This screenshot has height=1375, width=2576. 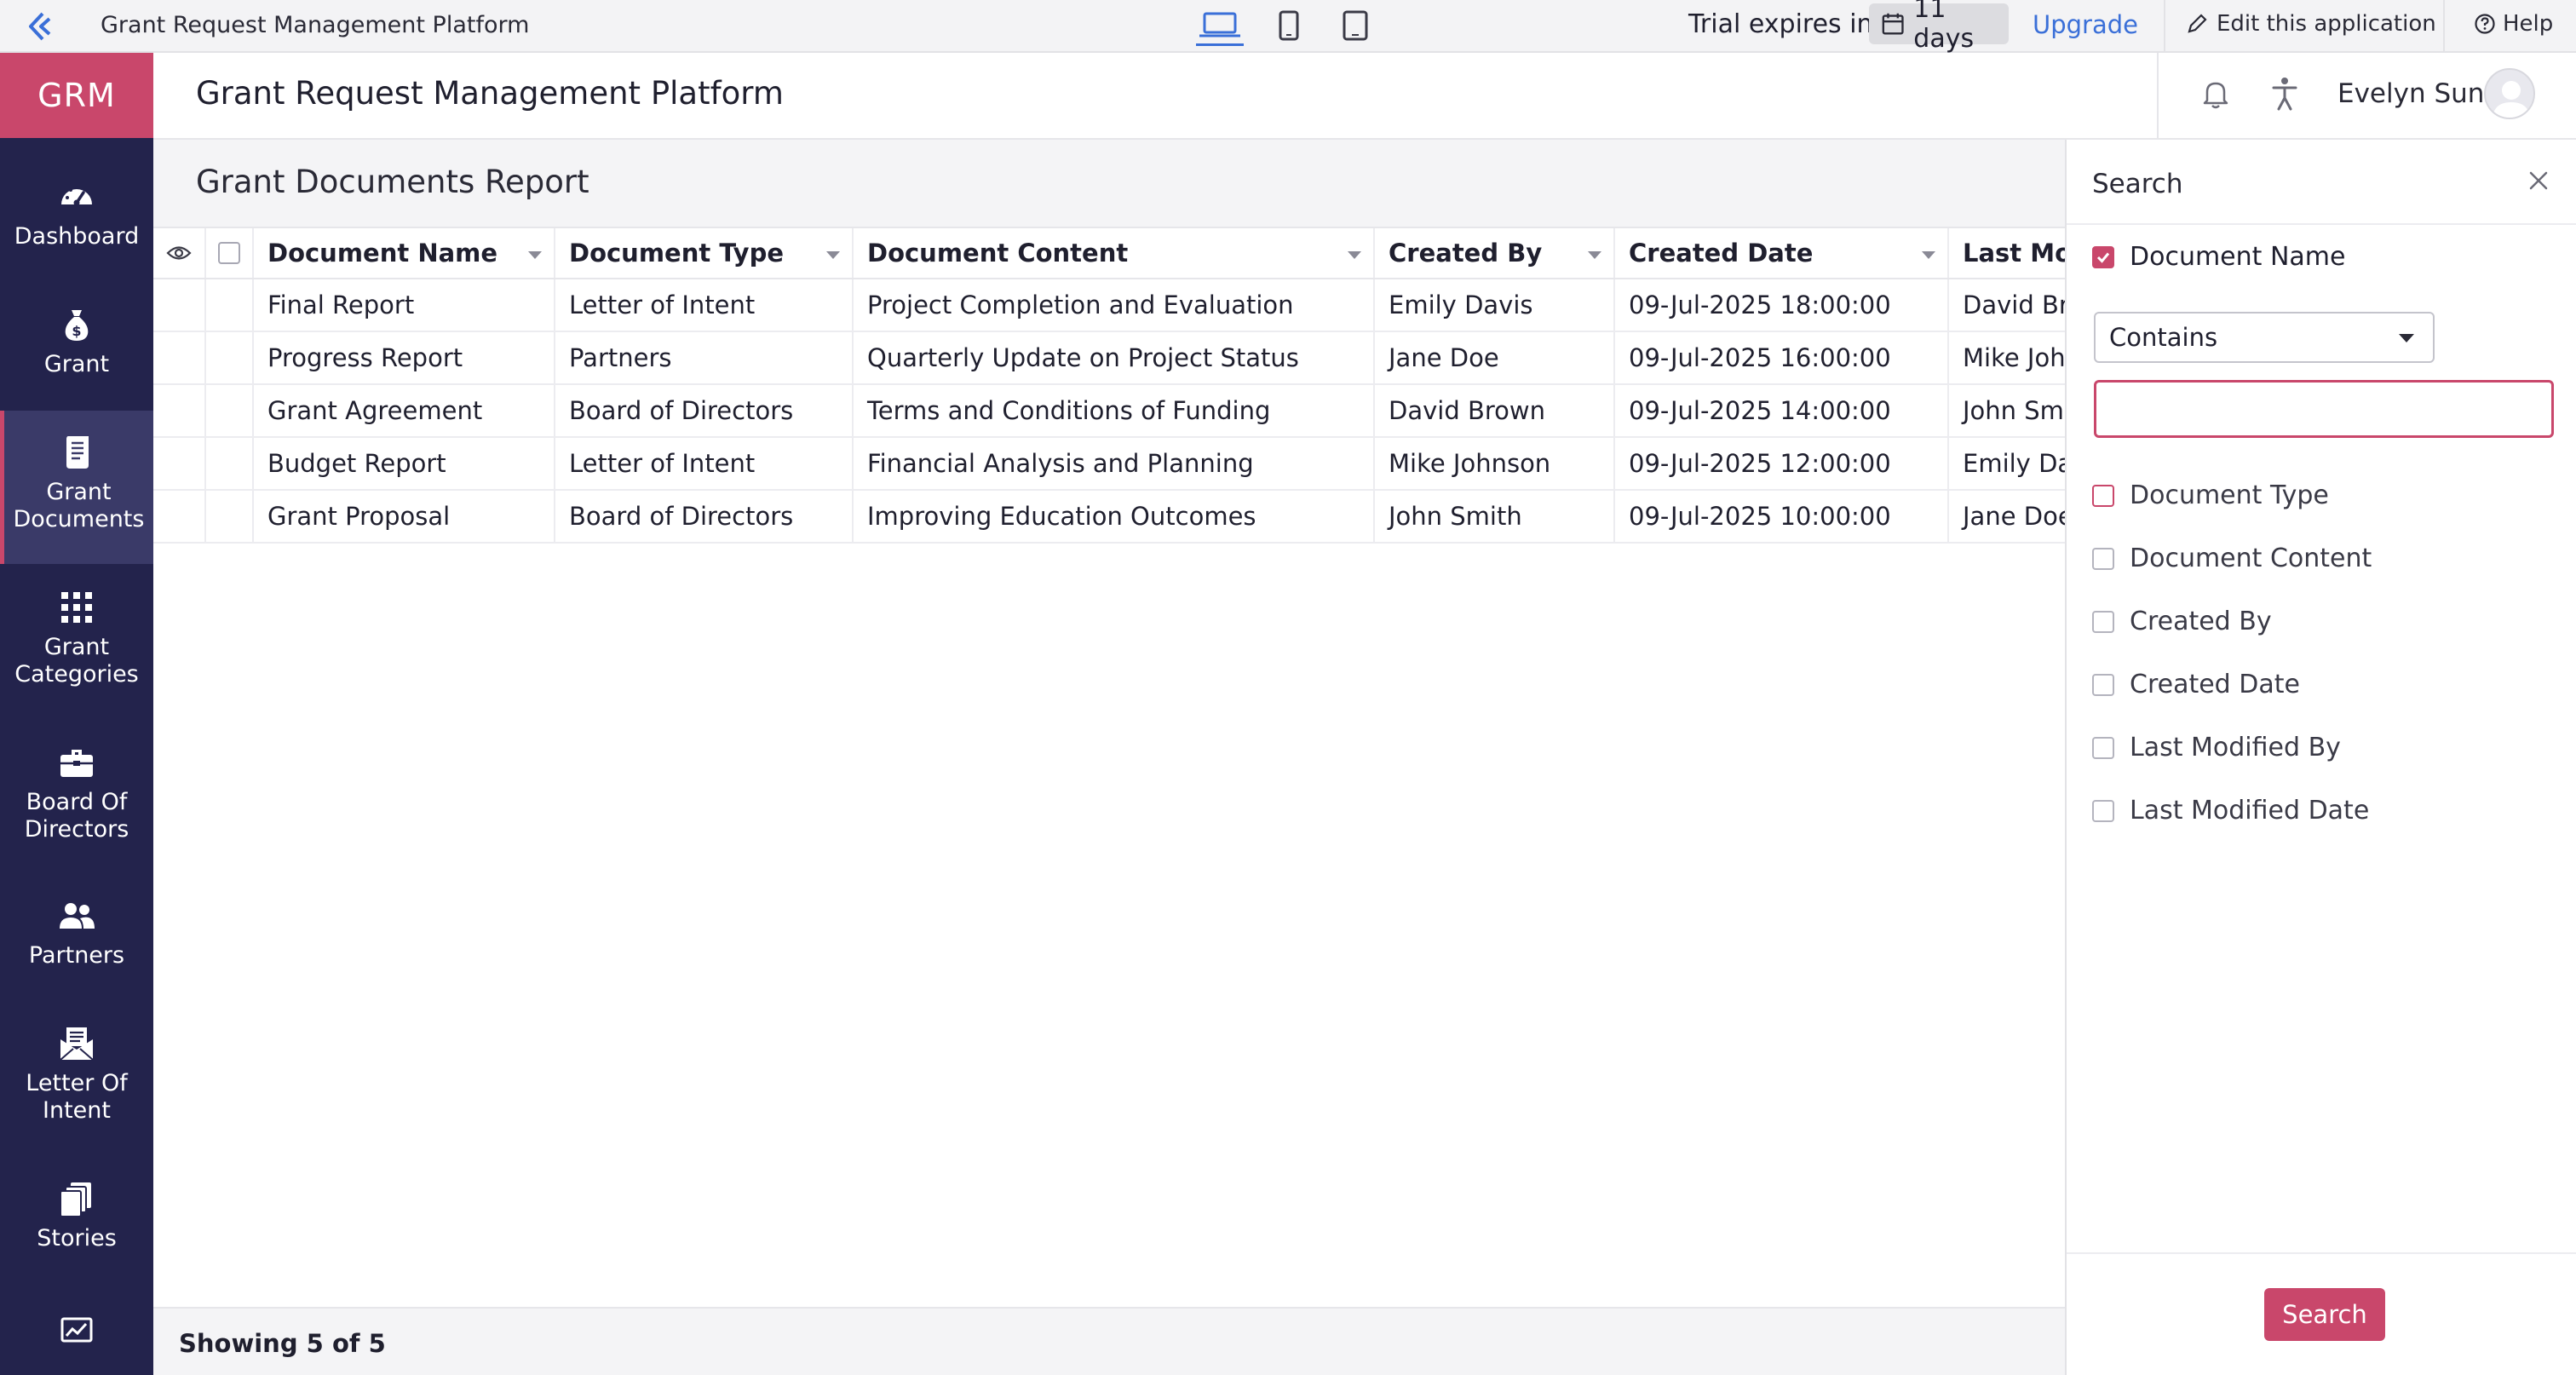 What do you see at coordinates (315, 25) in the screenshot?
I see `app-title: Grant Request Management Platform` at bounding box center [315, 25].